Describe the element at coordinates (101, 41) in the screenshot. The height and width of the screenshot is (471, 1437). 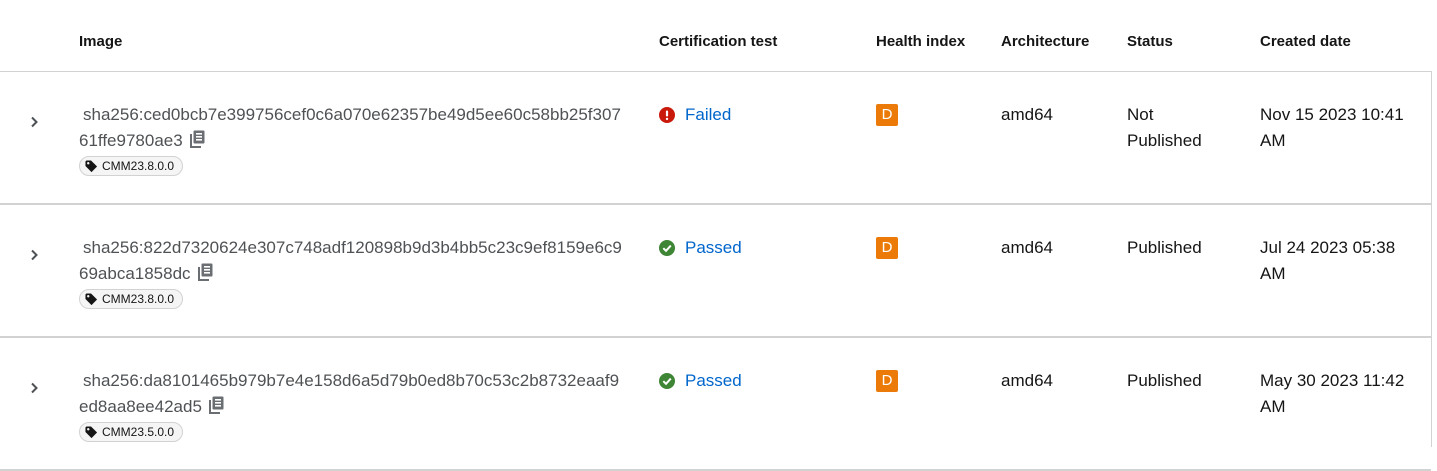
I see `column-header-image: Image` at that location.